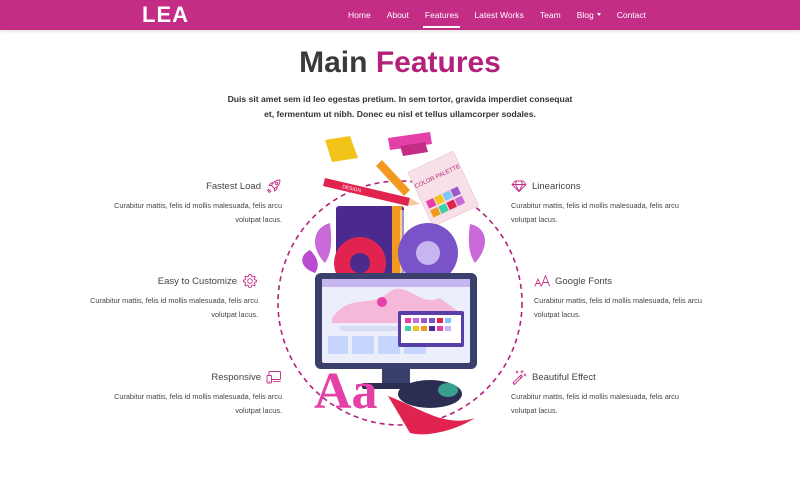 Image resolution: width=800 pixels, height=500 pixels. I want to click on section-title: Main Features, so click(400, 63).